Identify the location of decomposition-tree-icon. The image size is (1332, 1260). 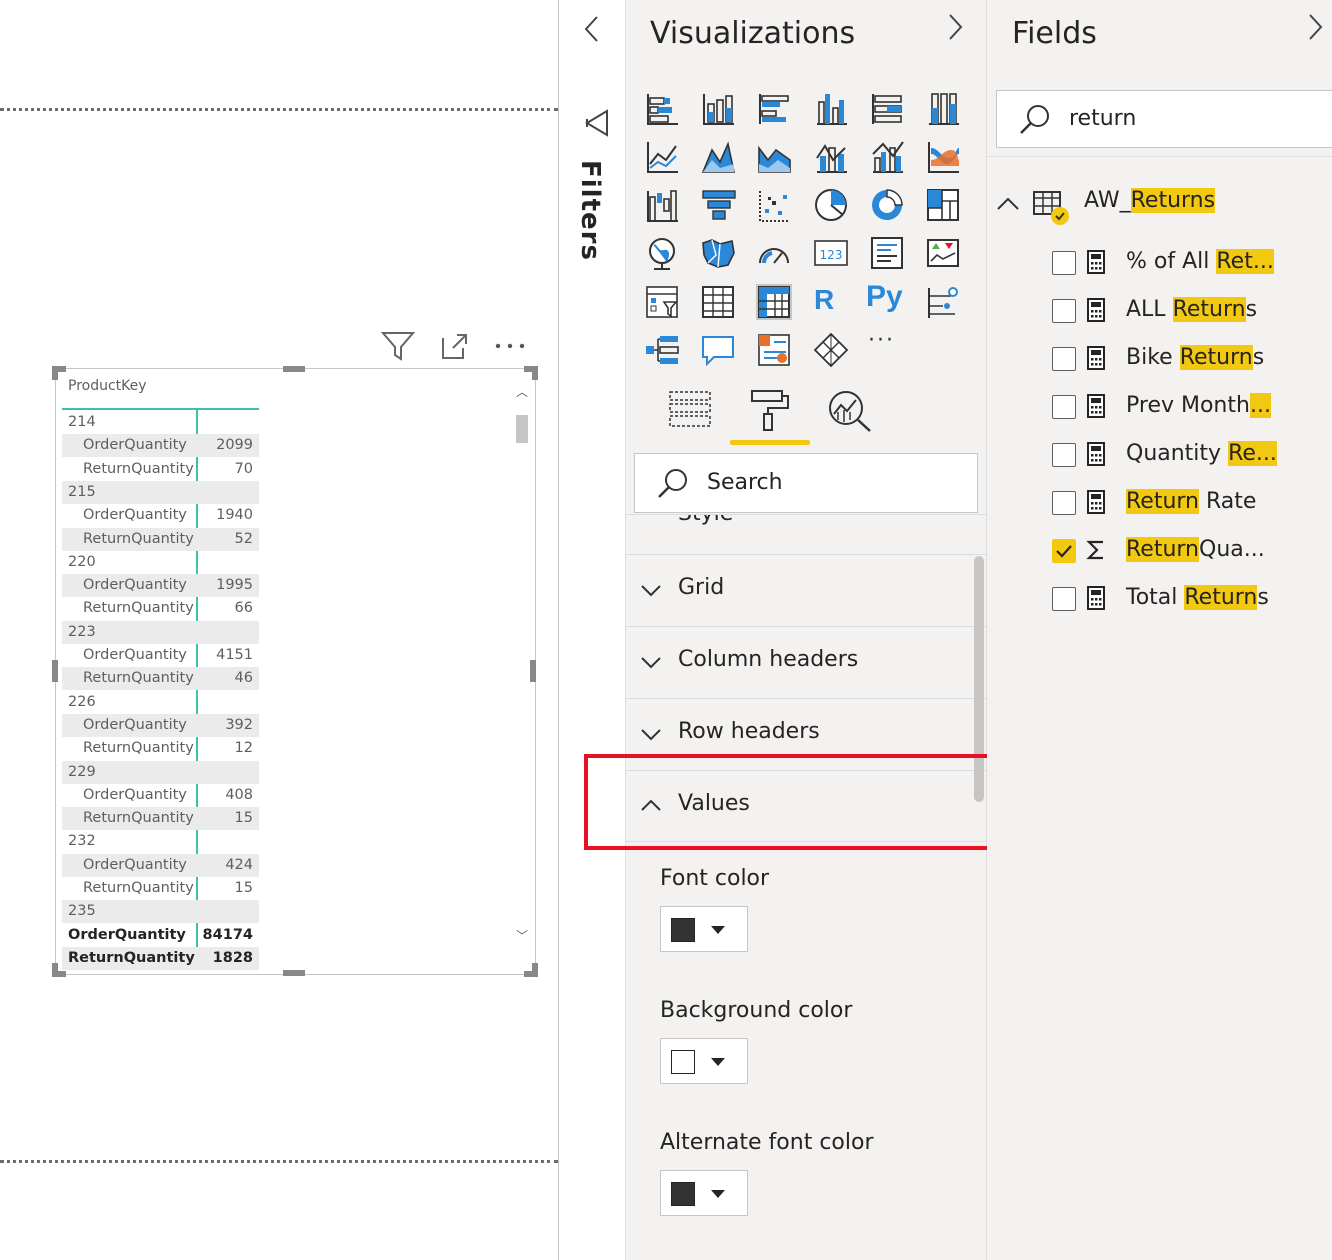
(662, 350).